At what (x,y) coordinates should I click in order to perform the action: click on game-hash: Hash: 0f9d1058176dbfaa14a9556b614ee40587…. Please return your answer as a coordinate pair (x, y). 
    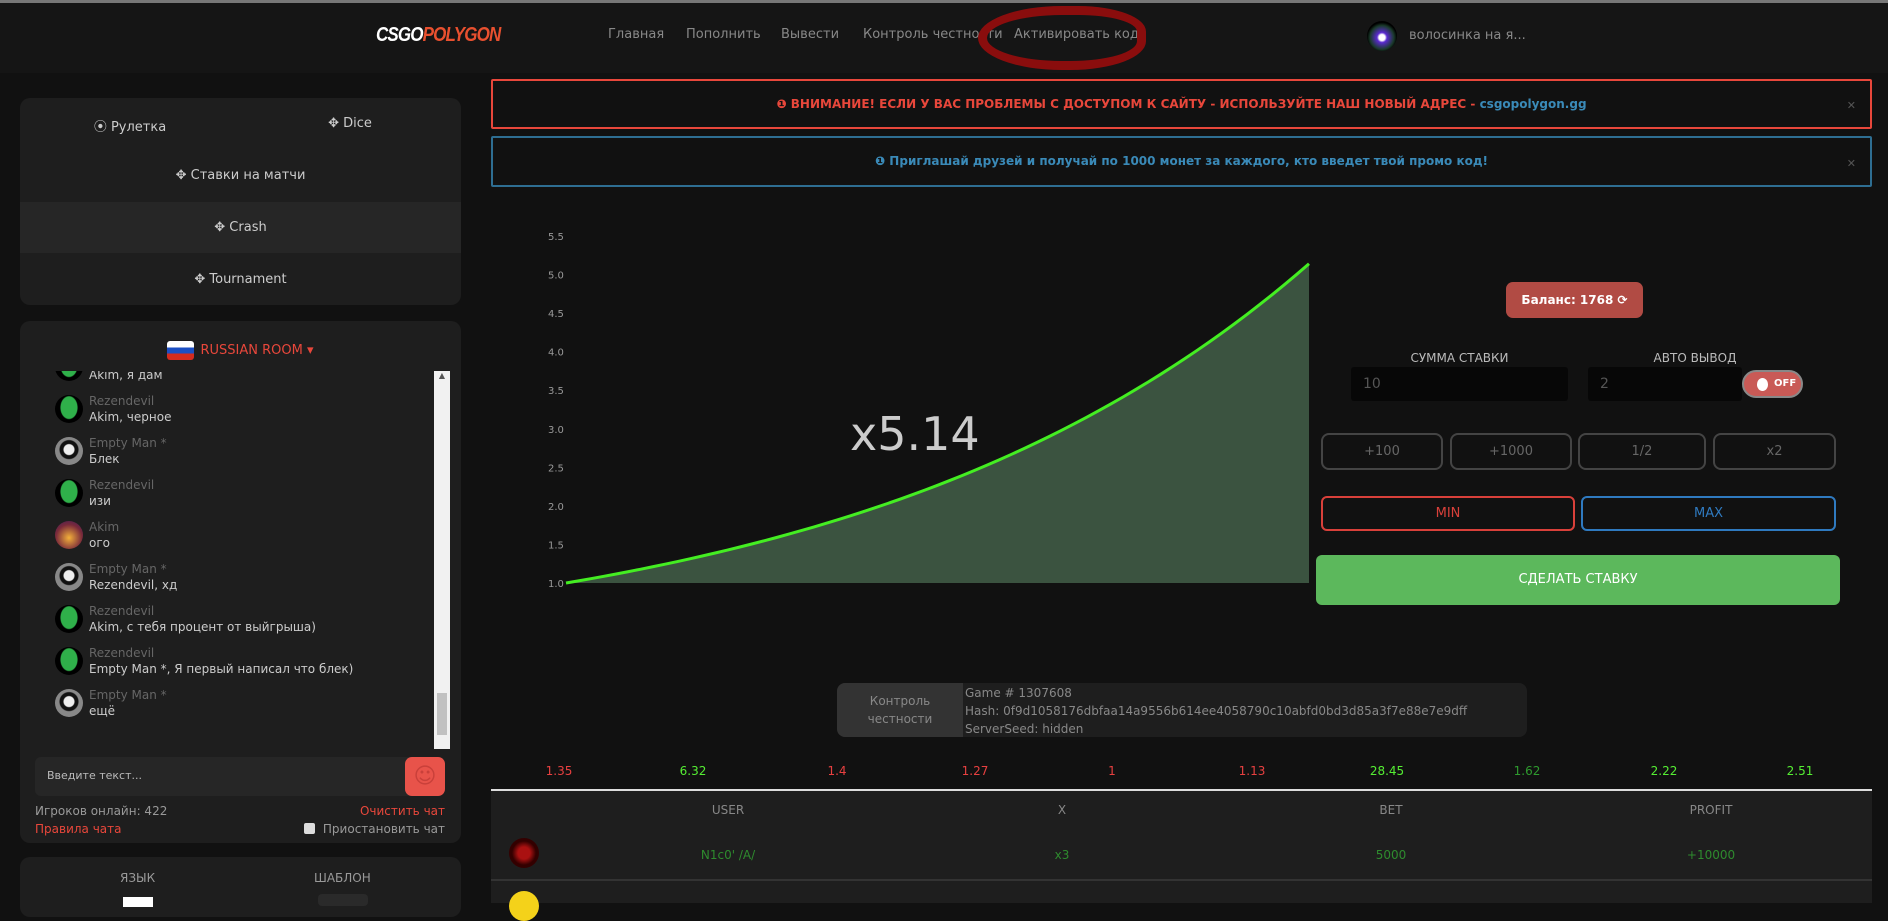
    Looking at the image, I should click on (1216, 711).